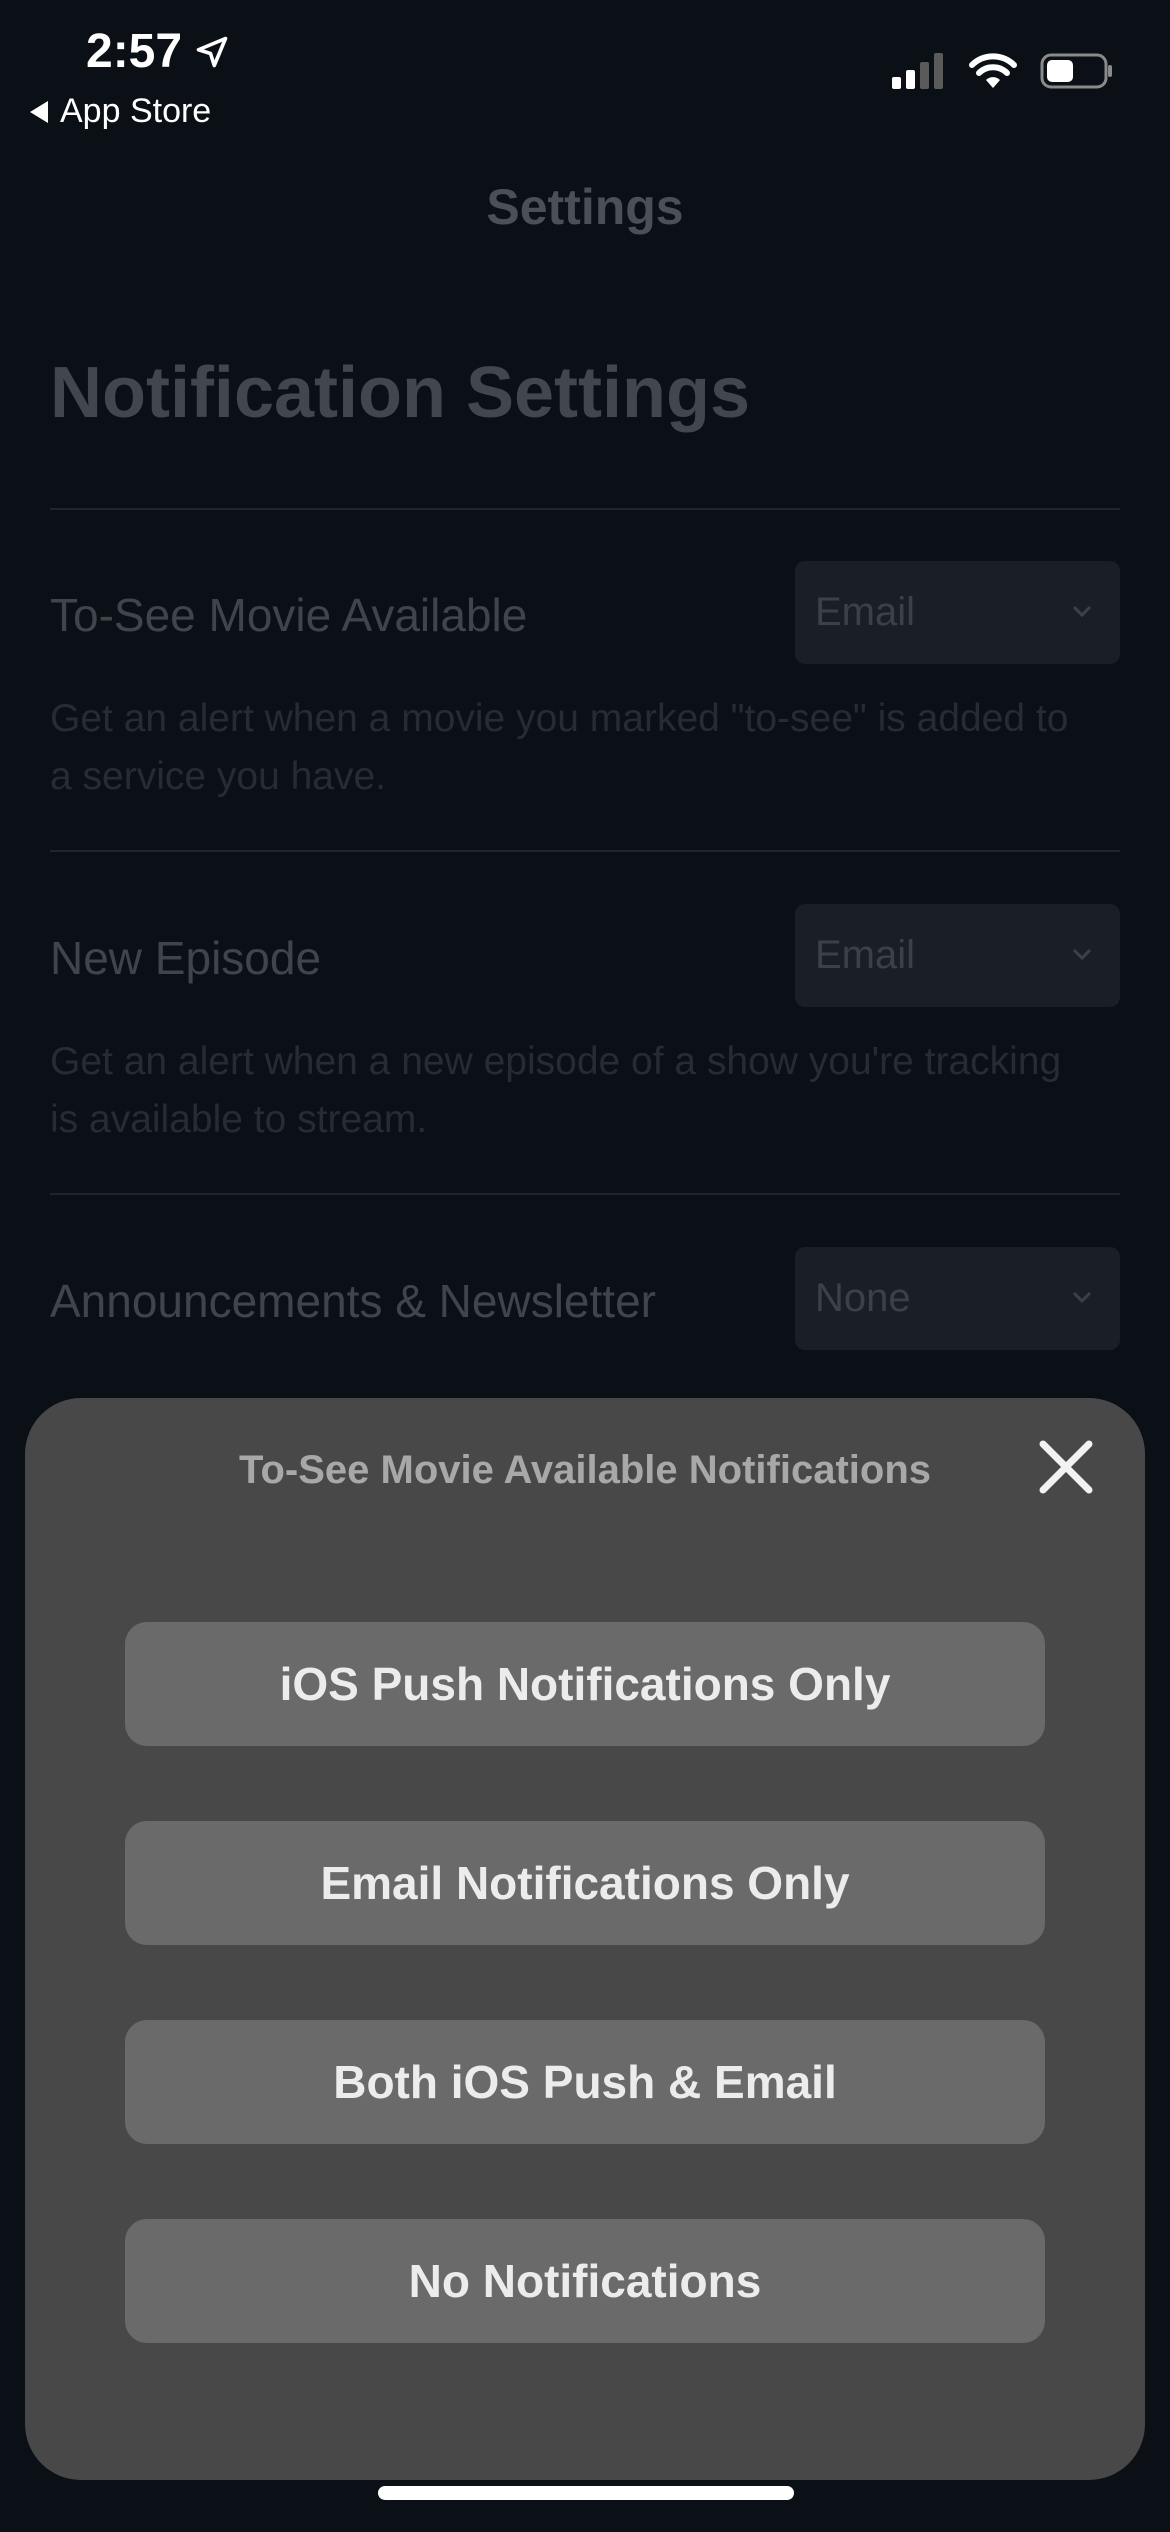 The height and width of the screenshot is (2532, 1170). Describe the element at coordinates (863, 1298) in the screenshot. I see `select-value: None` at that location.